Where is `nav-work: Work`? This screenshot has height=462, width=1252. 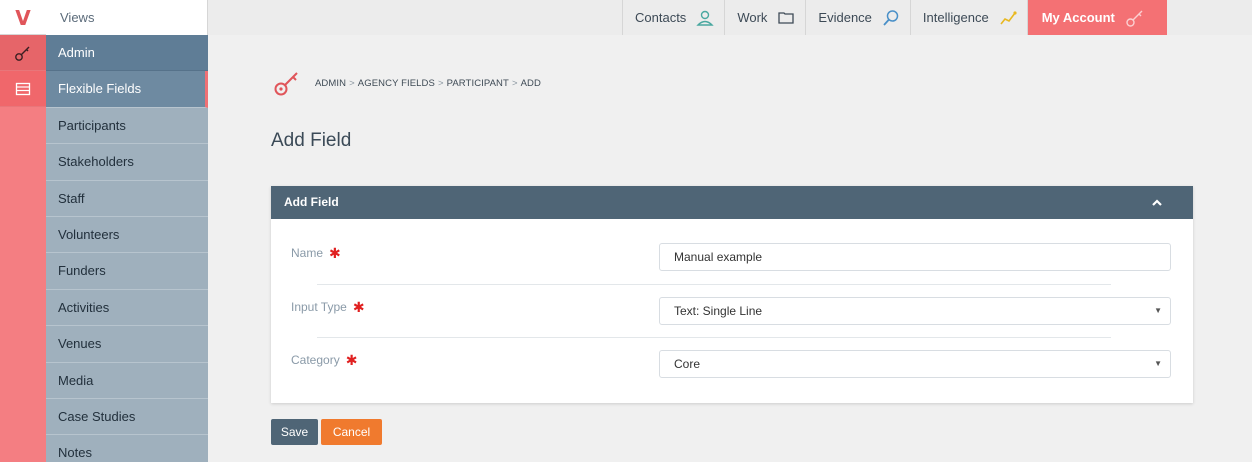 nav-work: Work is located at coordinates (765, 17).